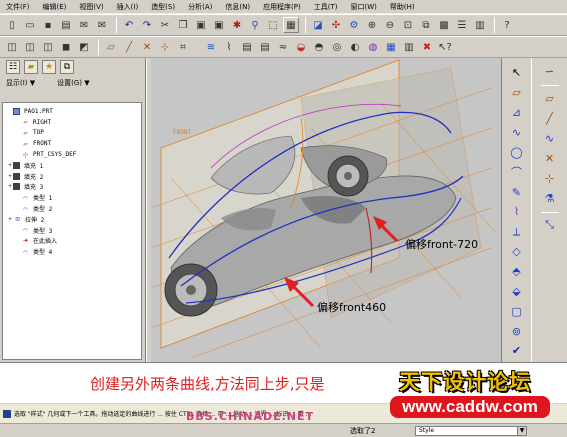  I want to click on tree-item: + ⊡ 拉伸 2, so click(72, 219).